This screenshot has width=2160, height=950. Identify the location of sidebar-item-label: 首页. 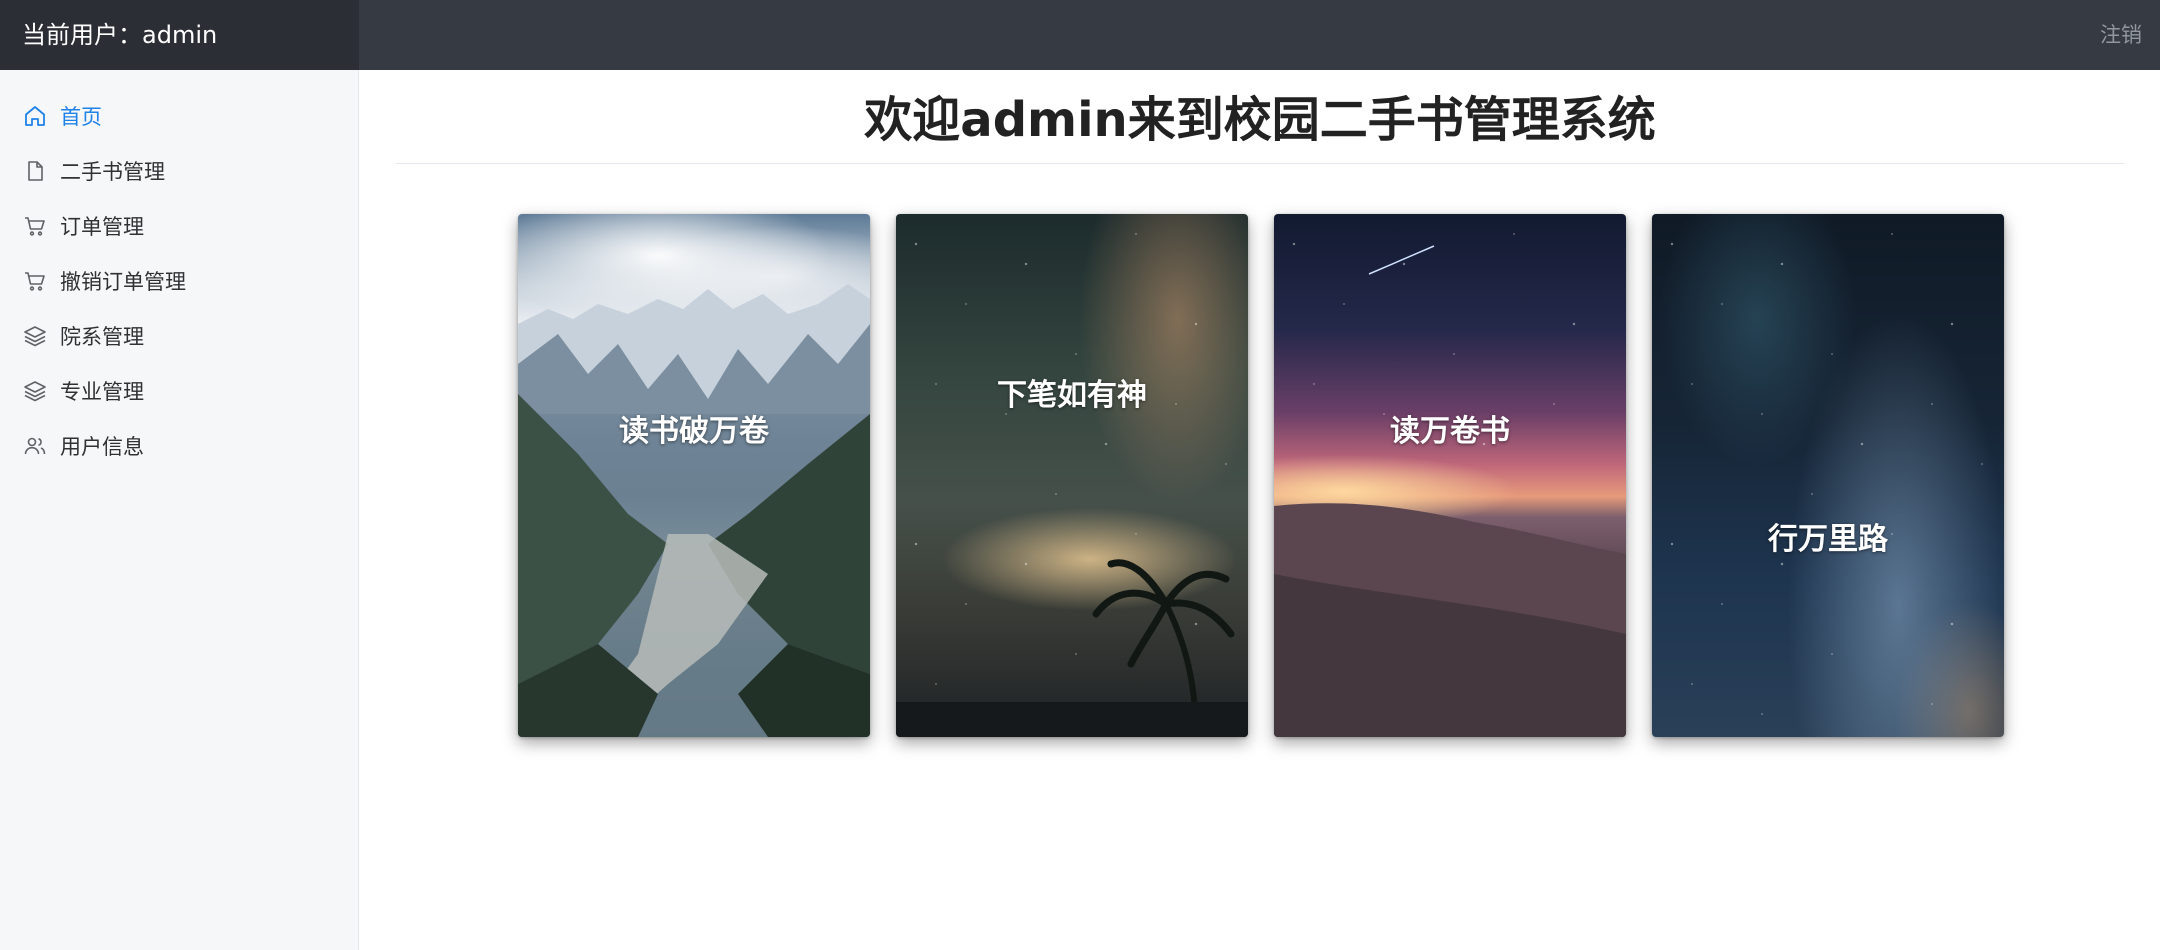
(81, 116).